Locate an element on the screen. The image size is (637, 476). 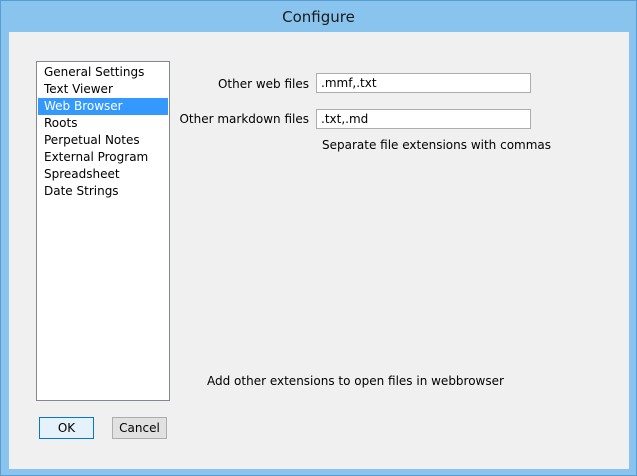
title-bar: Configure is located at coordinates (318, 17).